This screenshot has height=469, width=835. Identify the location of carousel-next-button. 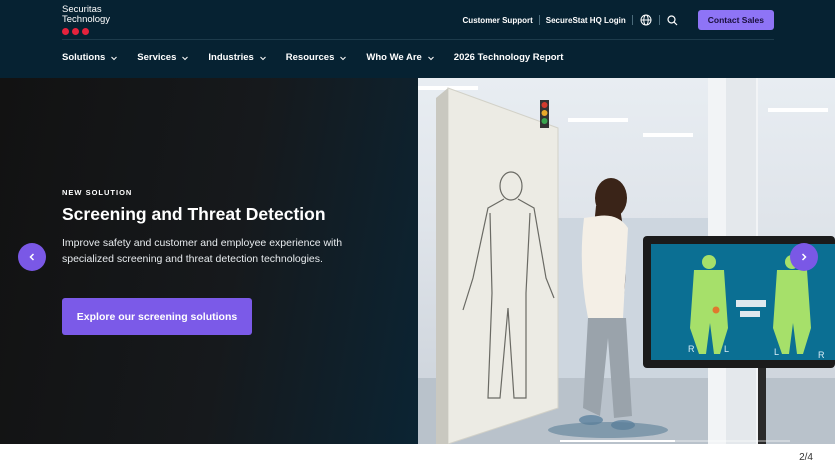
(804, 257).